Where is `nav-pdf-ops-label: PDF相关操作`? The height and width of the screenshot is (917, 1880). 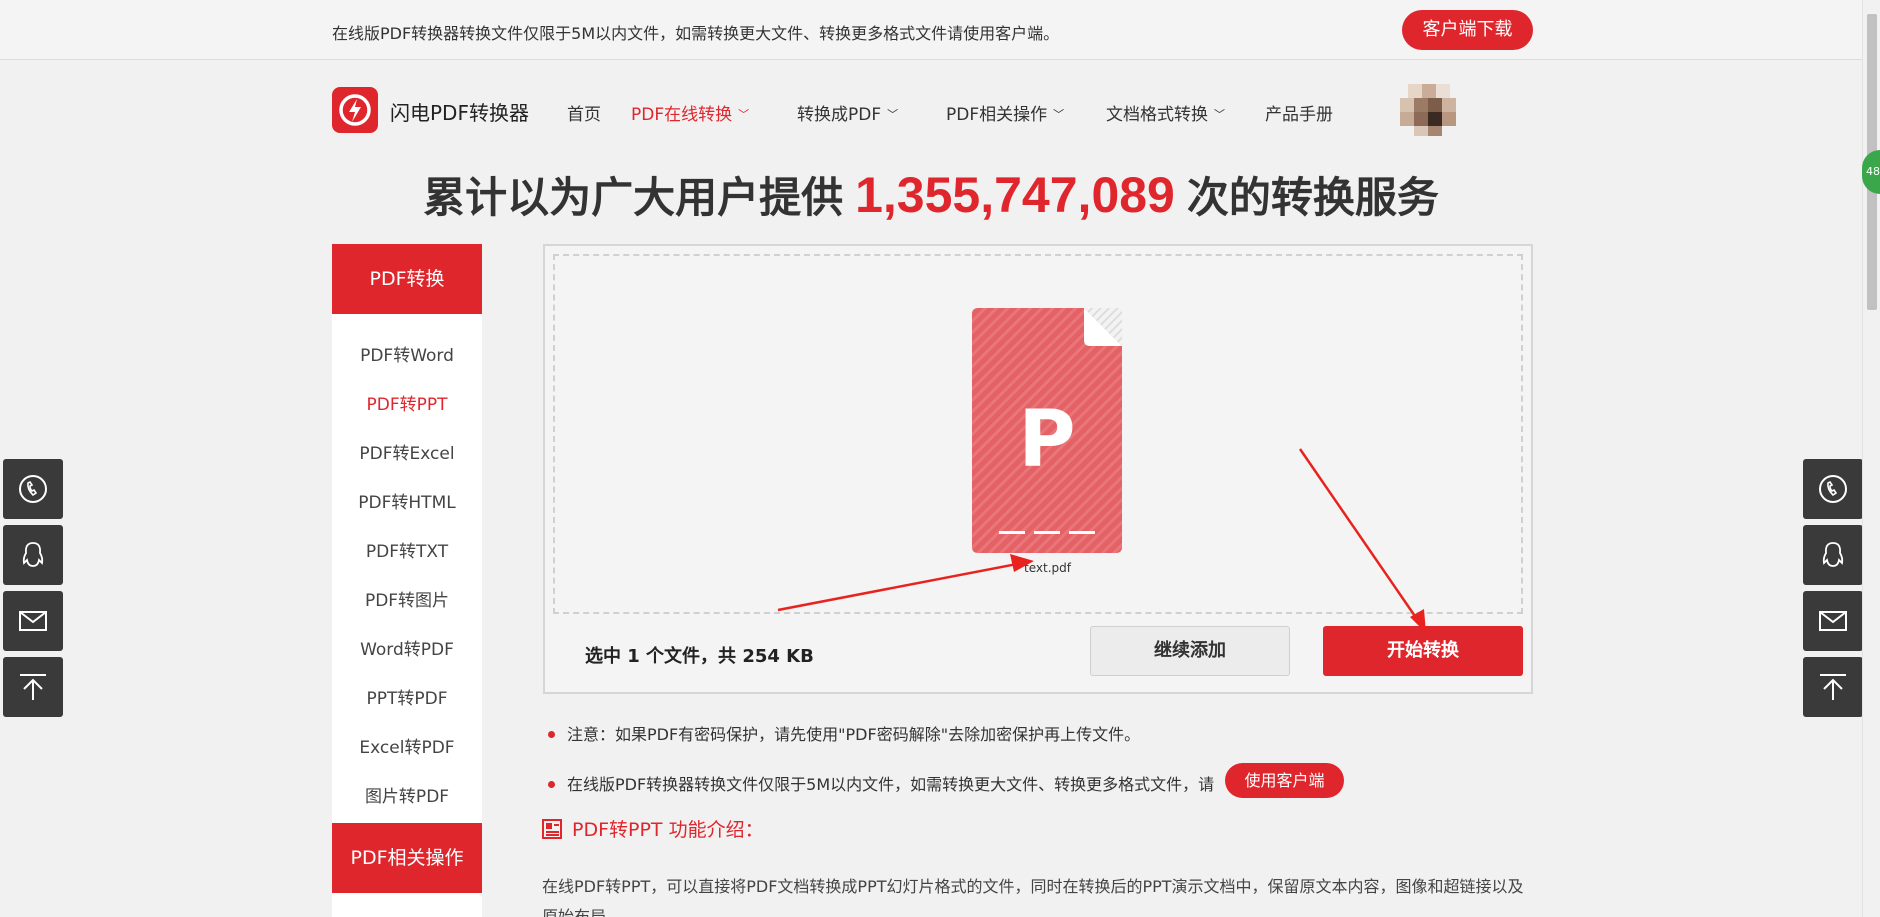
nav-pdf-ops-label: PDF相关操作 is located at coordinates (997, 115).